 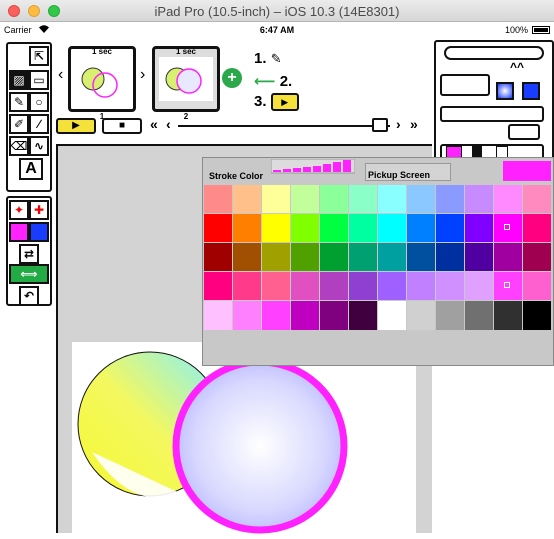 I want to click on stop-button: ■, so click(x=122, y=126).